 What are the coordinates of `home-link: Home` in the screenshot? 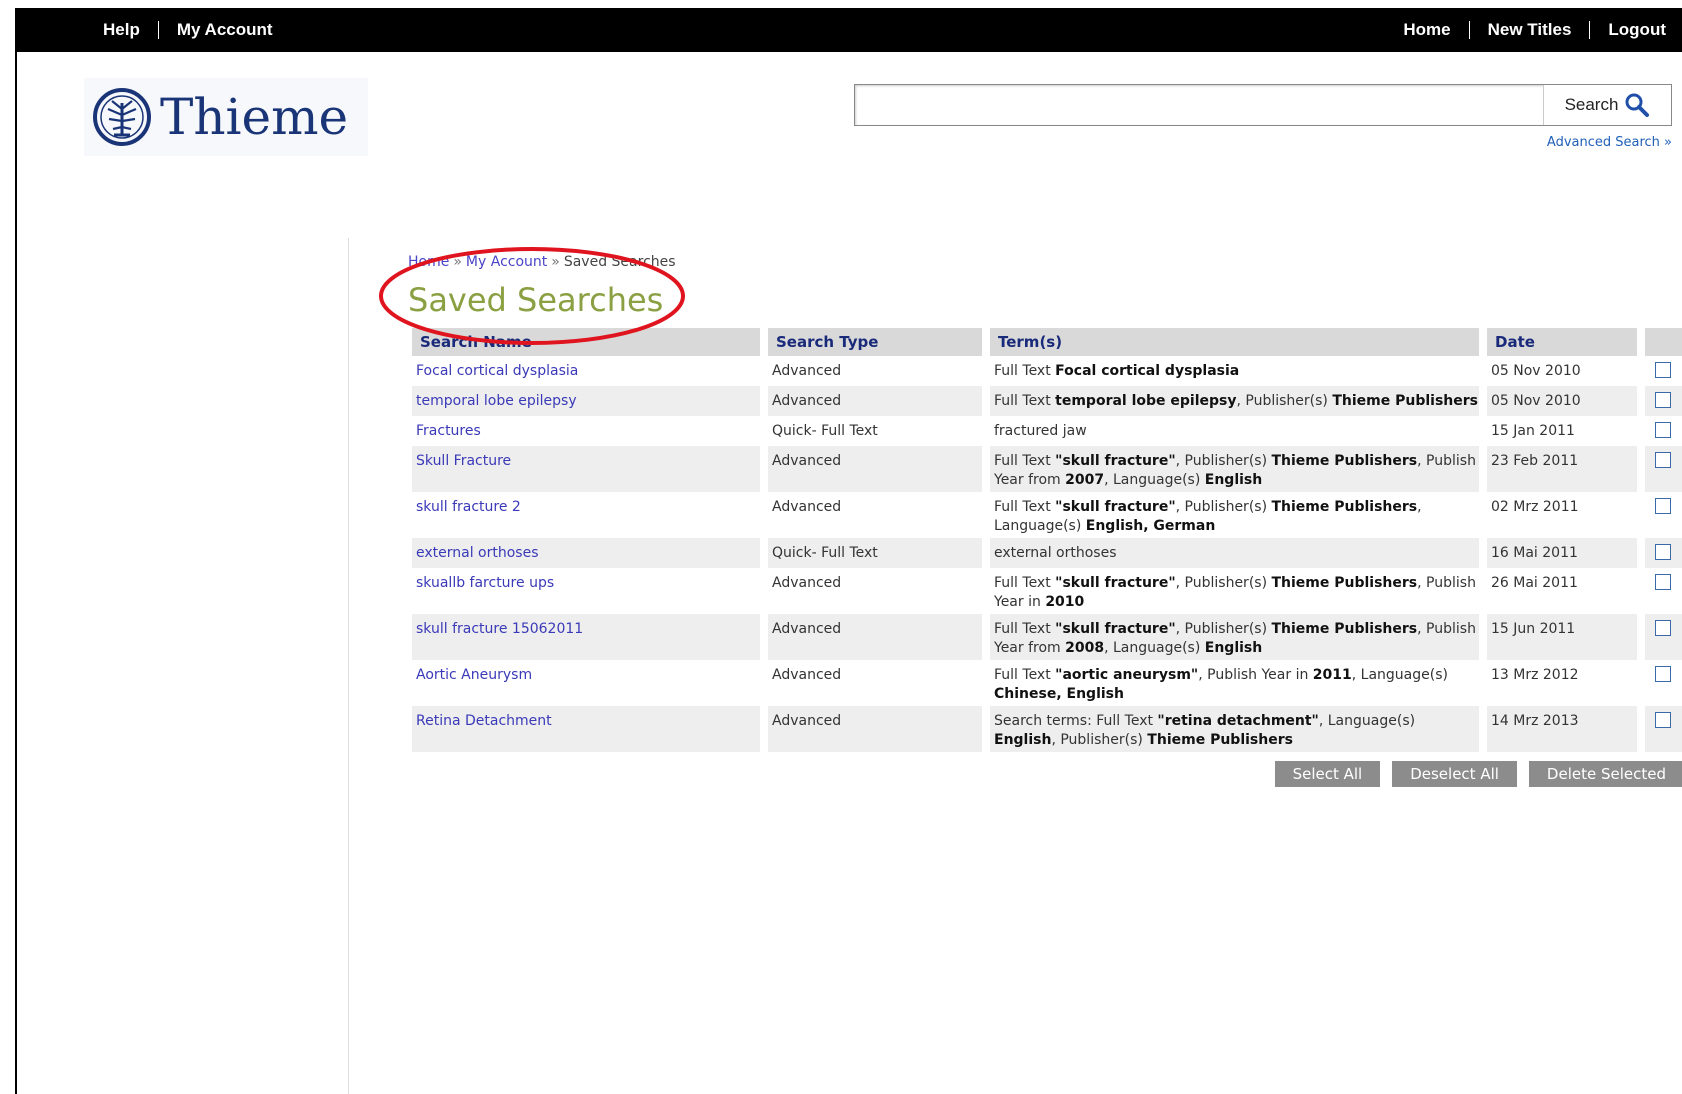 It's located at (1426, 30).